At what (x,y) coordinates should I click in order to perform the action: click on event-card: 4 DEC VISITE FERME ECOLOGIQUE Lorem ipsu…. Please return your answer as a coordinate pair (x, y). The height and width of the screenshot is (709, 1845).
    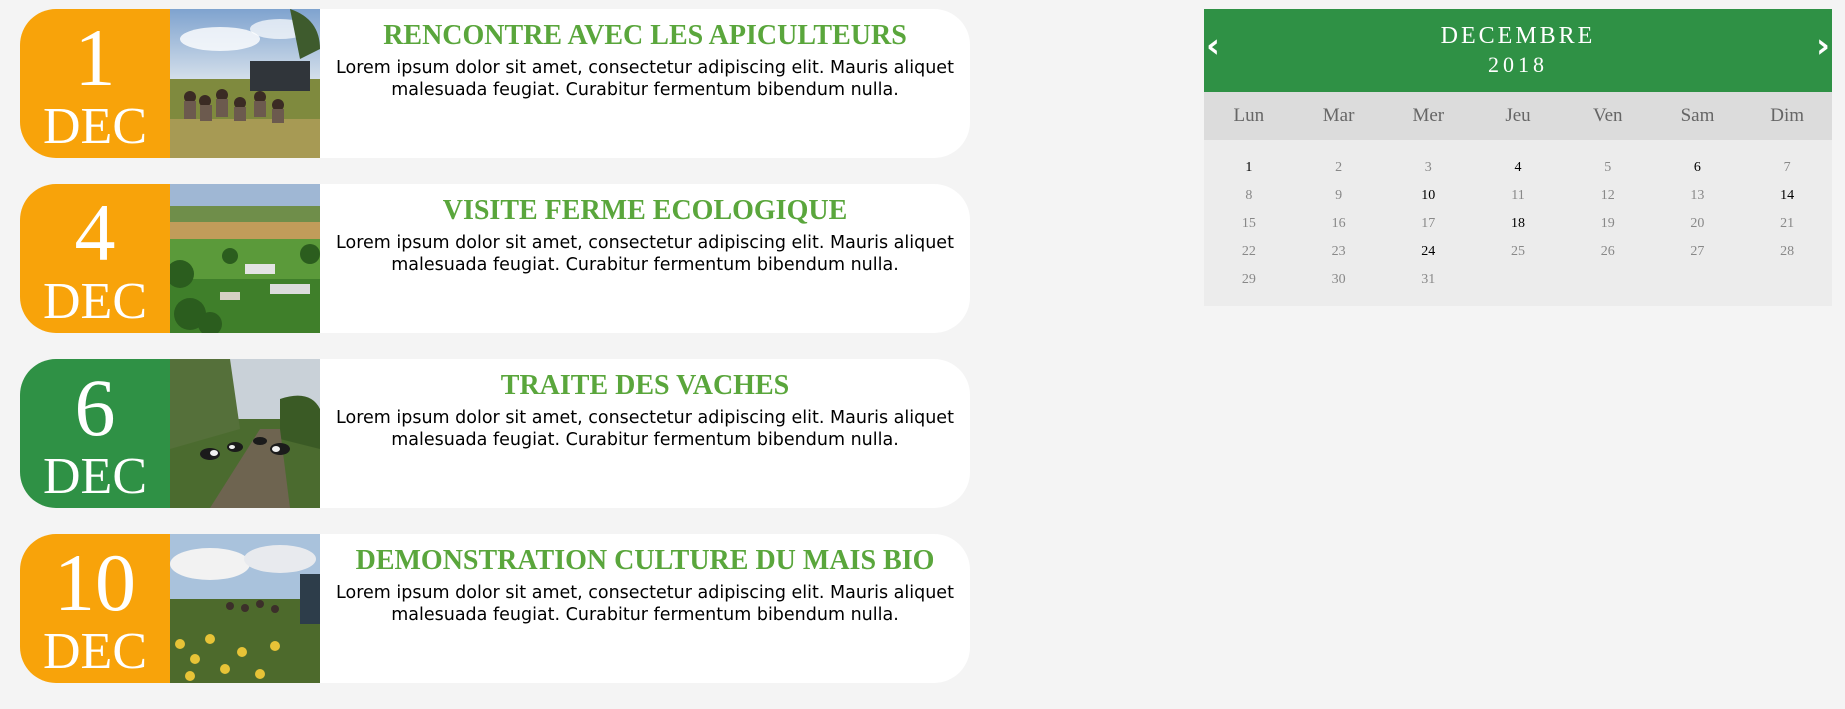
    Looking at the image, I should click on (495, 258).